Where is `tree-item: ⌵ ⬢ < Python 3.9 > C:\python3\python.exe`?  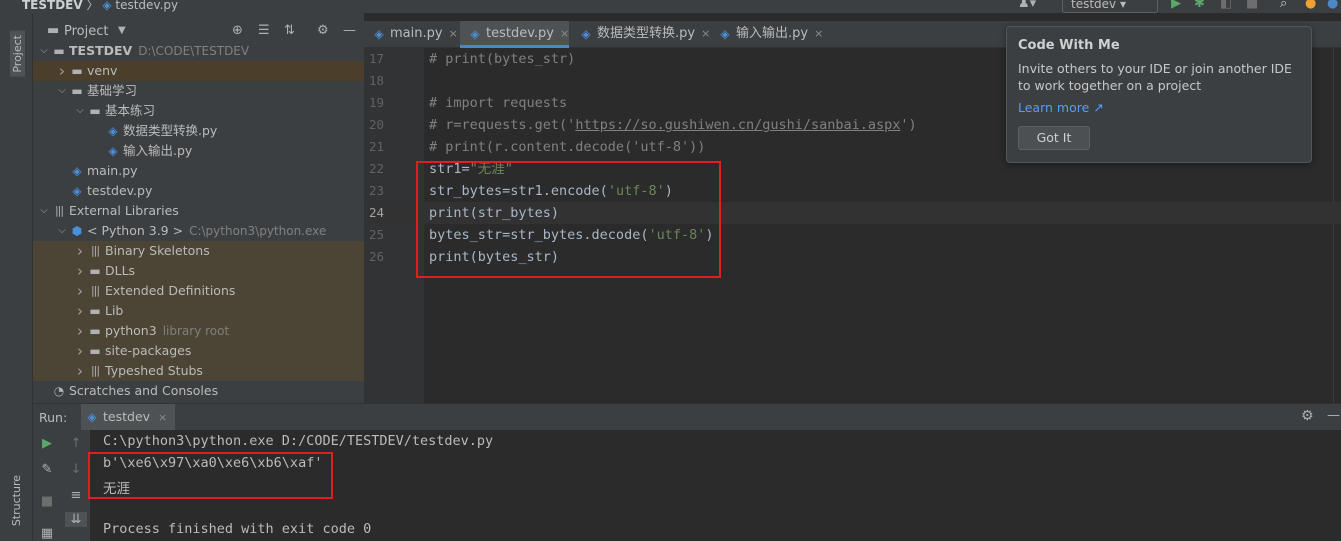
tree-item: ⌵ ⬢ < Python 3.9 > C:\python3\python.exe is located at coordinates (198, 231).